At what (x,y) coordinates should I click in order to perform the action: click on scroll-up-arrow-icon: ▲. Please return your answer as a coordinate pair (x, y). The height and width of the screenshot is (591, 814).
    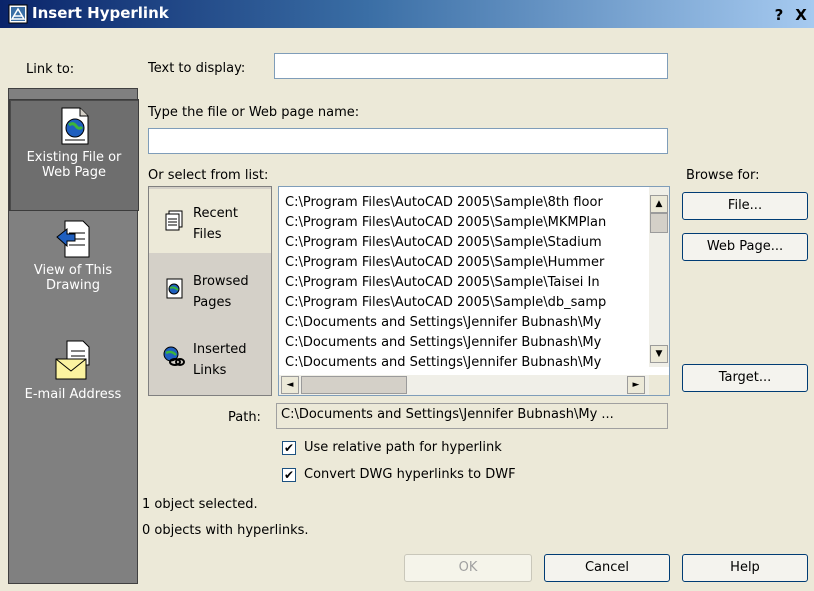
    Looking at the image, I should click on (659, 204).